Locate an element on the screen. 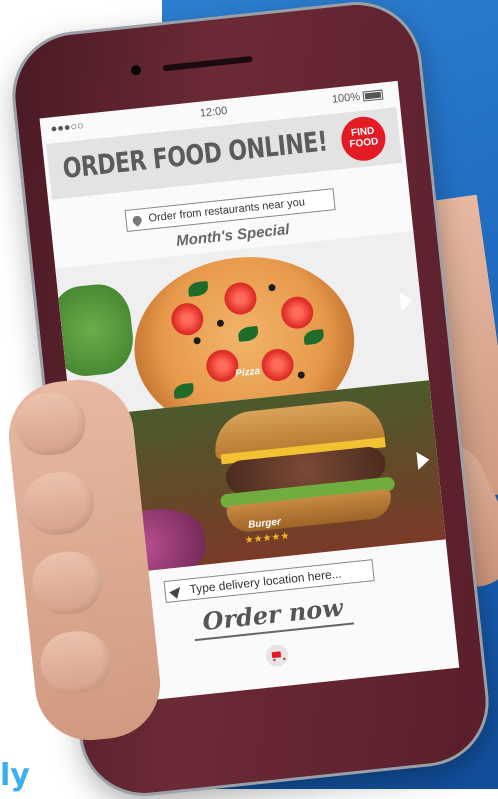 This screenshot has width=498, height=799. navigation-arrow-icon is located at coordinates (176, 591).